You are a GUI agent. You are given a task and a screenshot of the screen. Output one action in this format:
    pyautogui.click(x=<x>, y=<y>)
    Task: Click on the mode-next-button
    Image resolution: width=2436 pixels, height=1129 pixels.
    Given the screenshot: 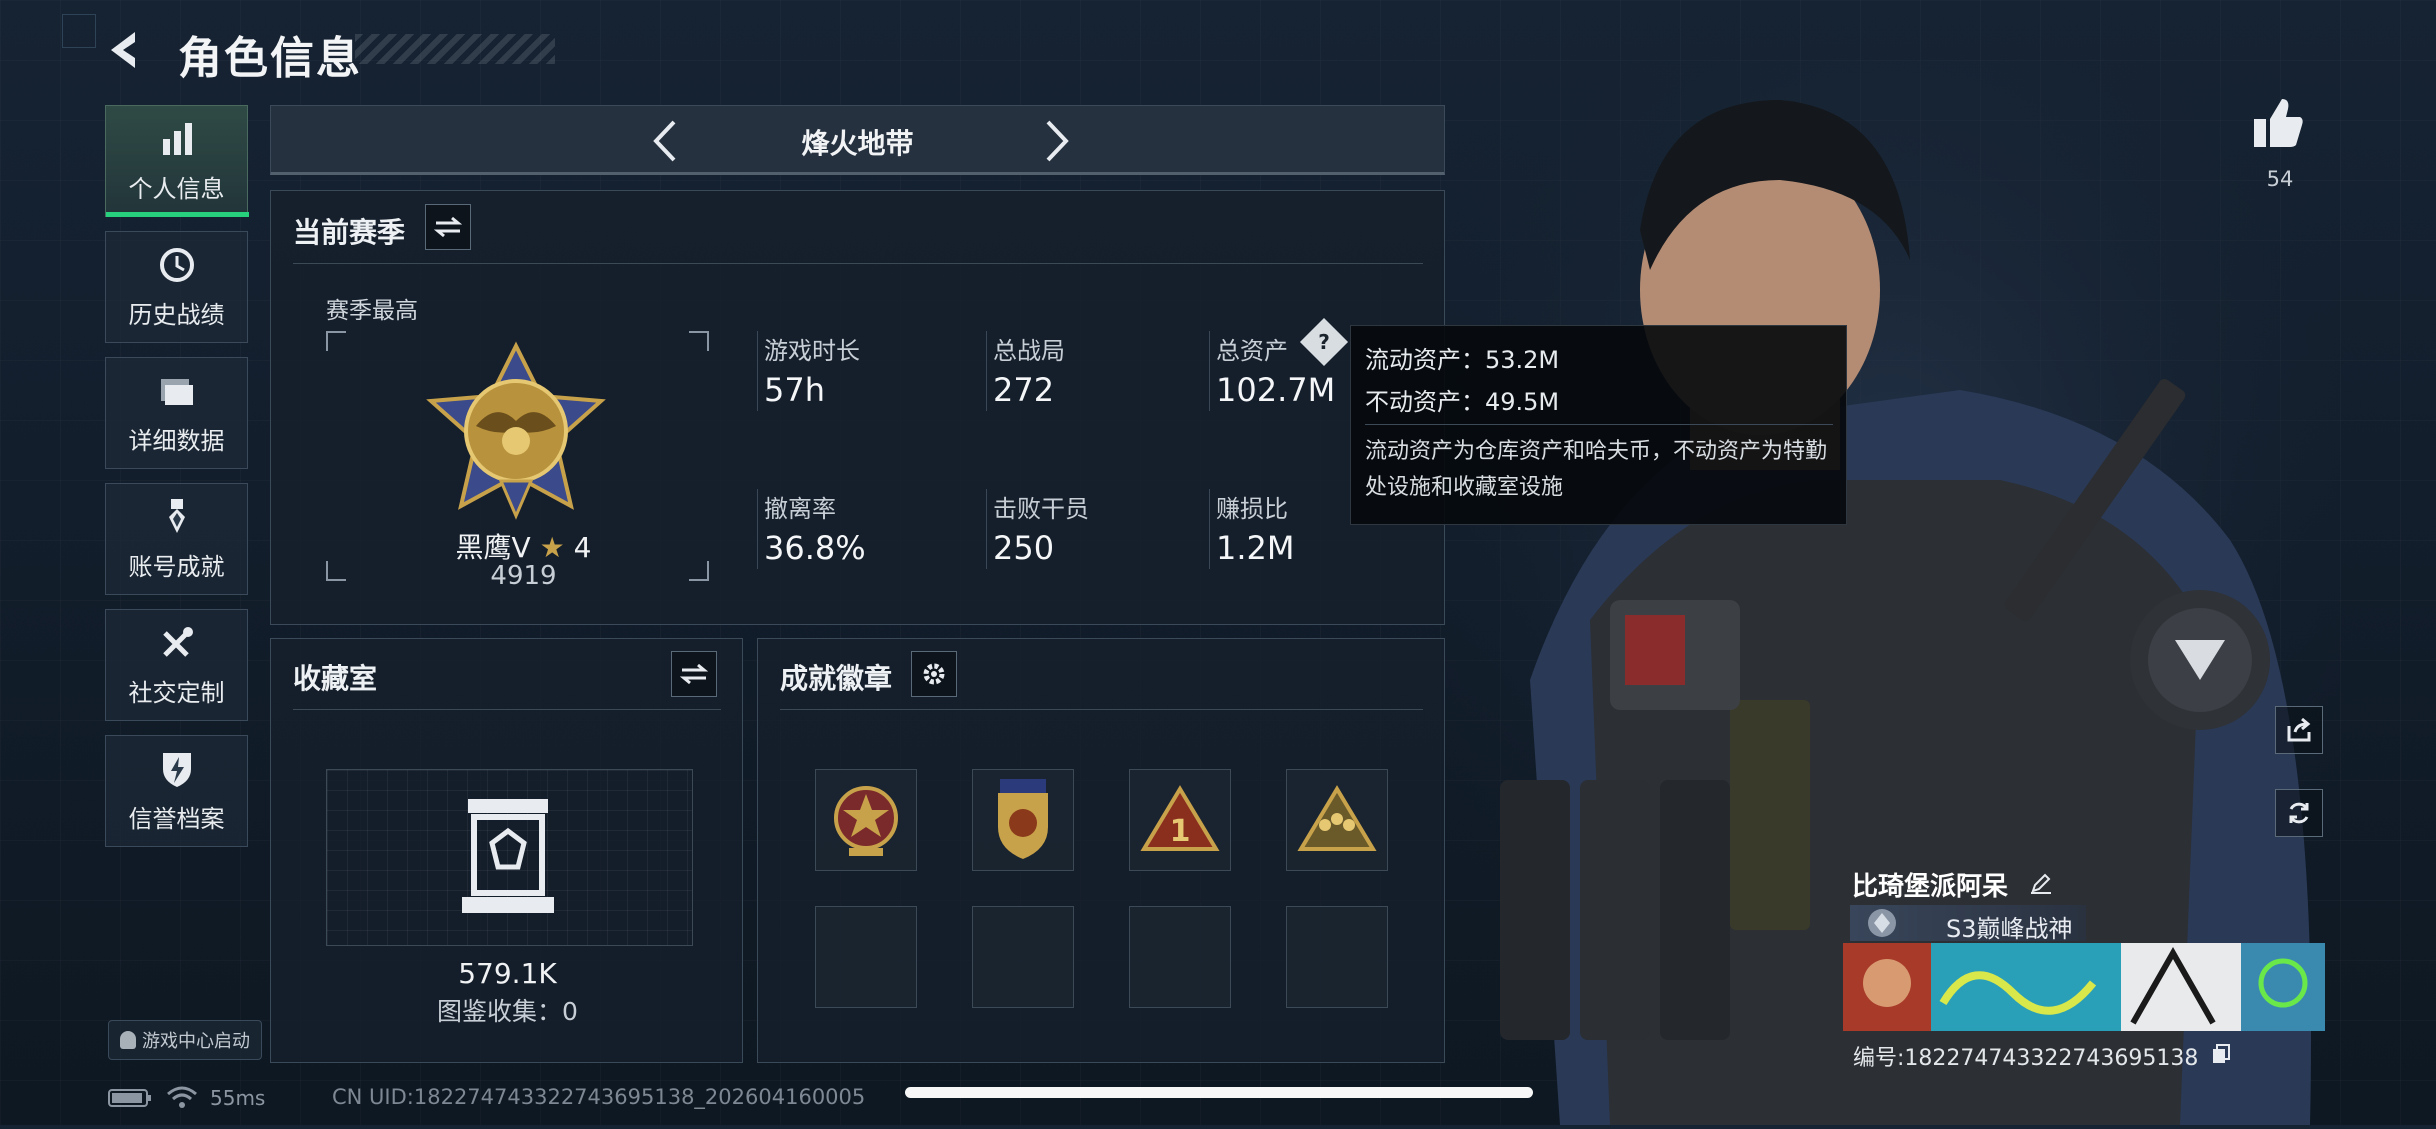 What is the action you would take?
    pyautogui.click(x=1056, y=141)
    